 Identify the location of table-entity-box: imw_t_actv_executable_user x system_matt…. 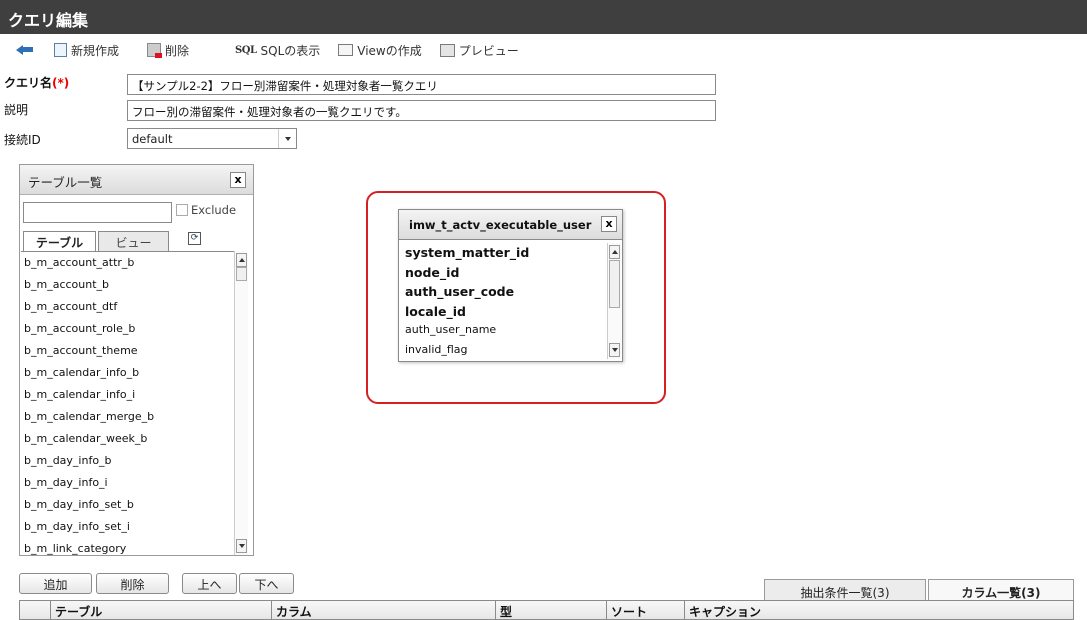
(510, 285).